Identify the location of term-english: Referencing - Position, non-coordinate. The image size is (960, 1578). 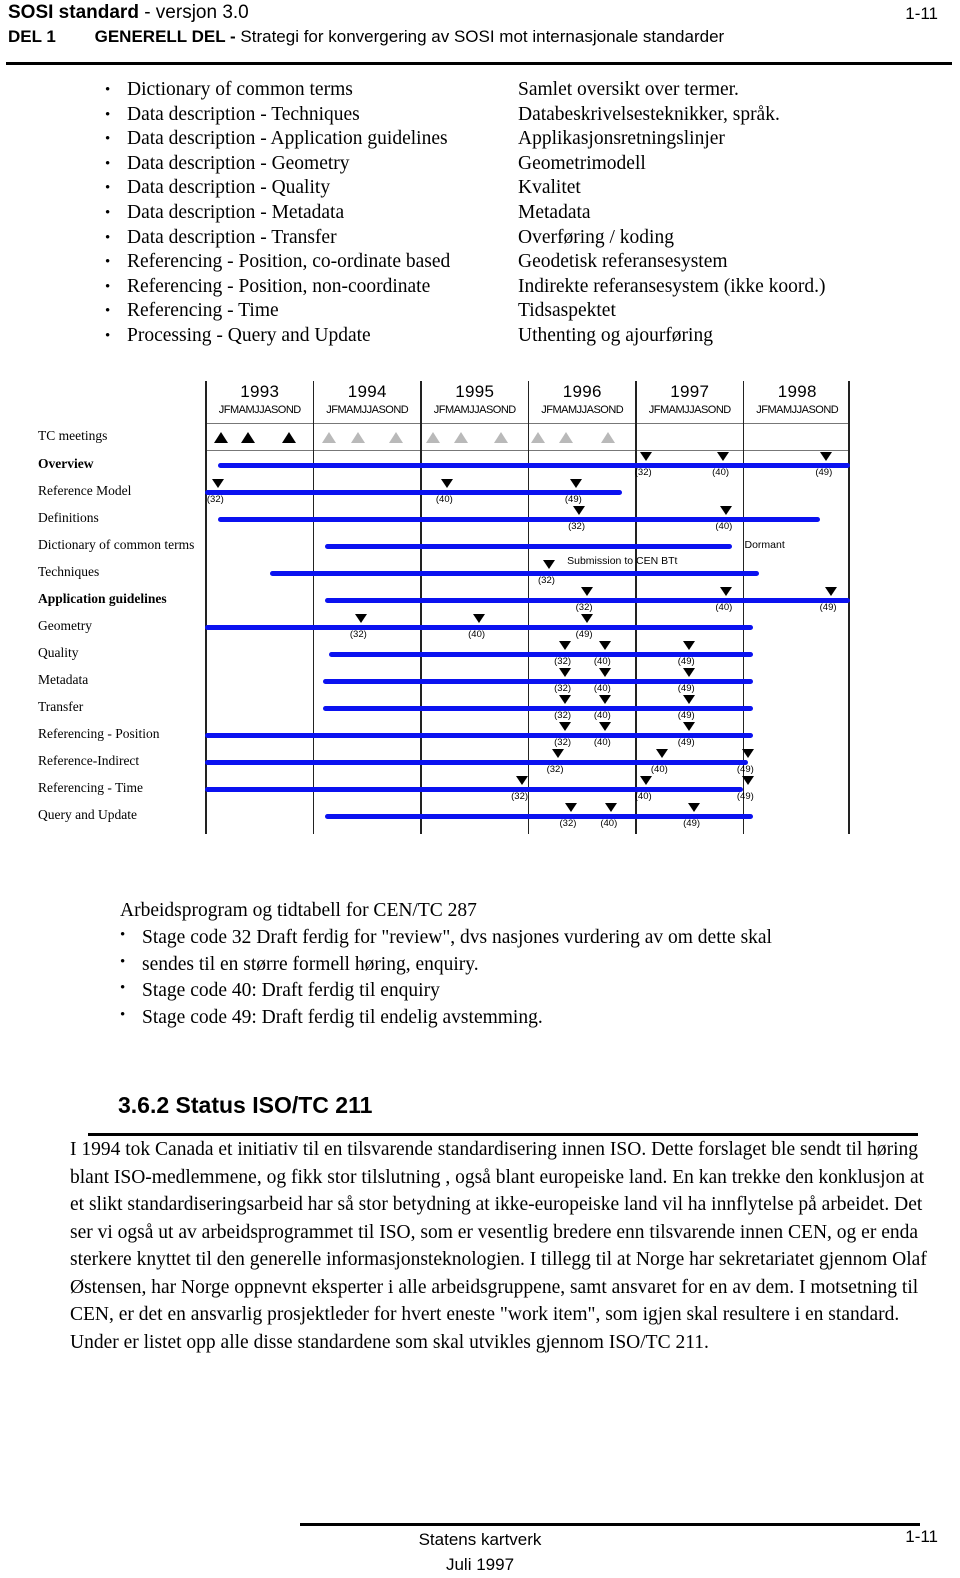
(279, 286).